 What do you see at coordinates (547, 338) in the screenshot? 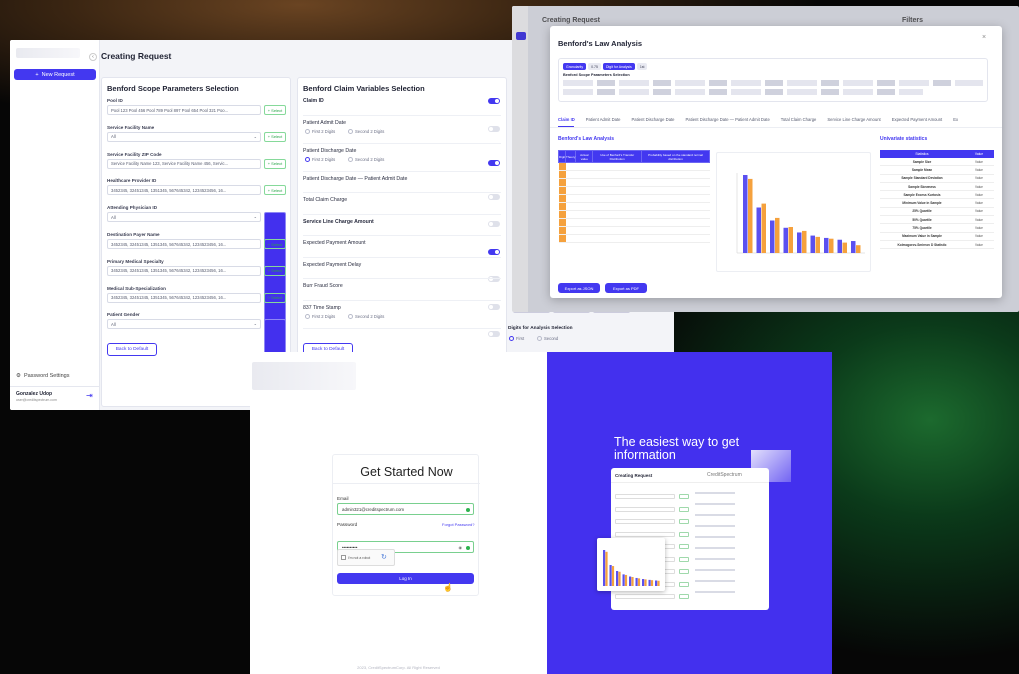
I see `digit-second-radio: Second` at bounding box center [547, 338].